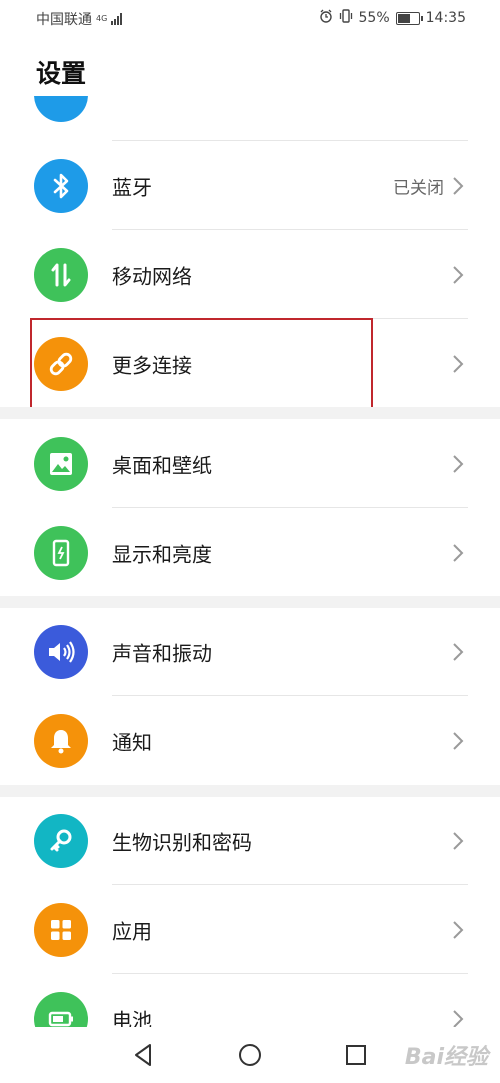 This screenshot has width=500, height=1083. Describe the element at coordinates (132, 931) in the screenshot. I see `item-label: 应用` at that location.